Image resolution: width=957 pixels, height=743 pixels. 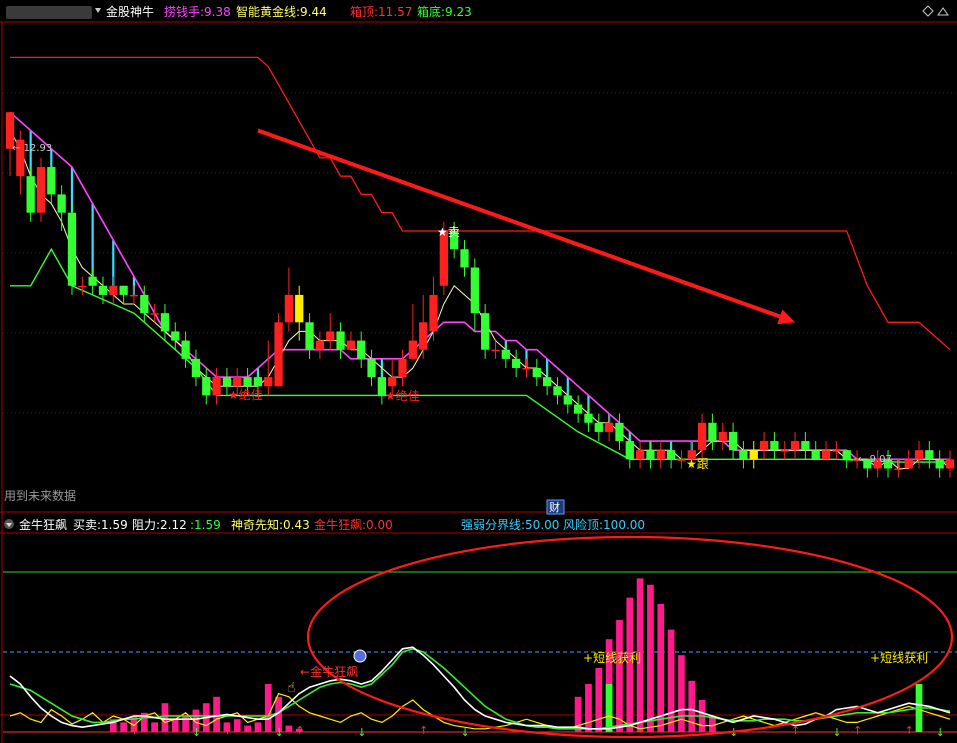 I want to click on sub-risk-top-value: 100.00, so click(x=624, y=525).